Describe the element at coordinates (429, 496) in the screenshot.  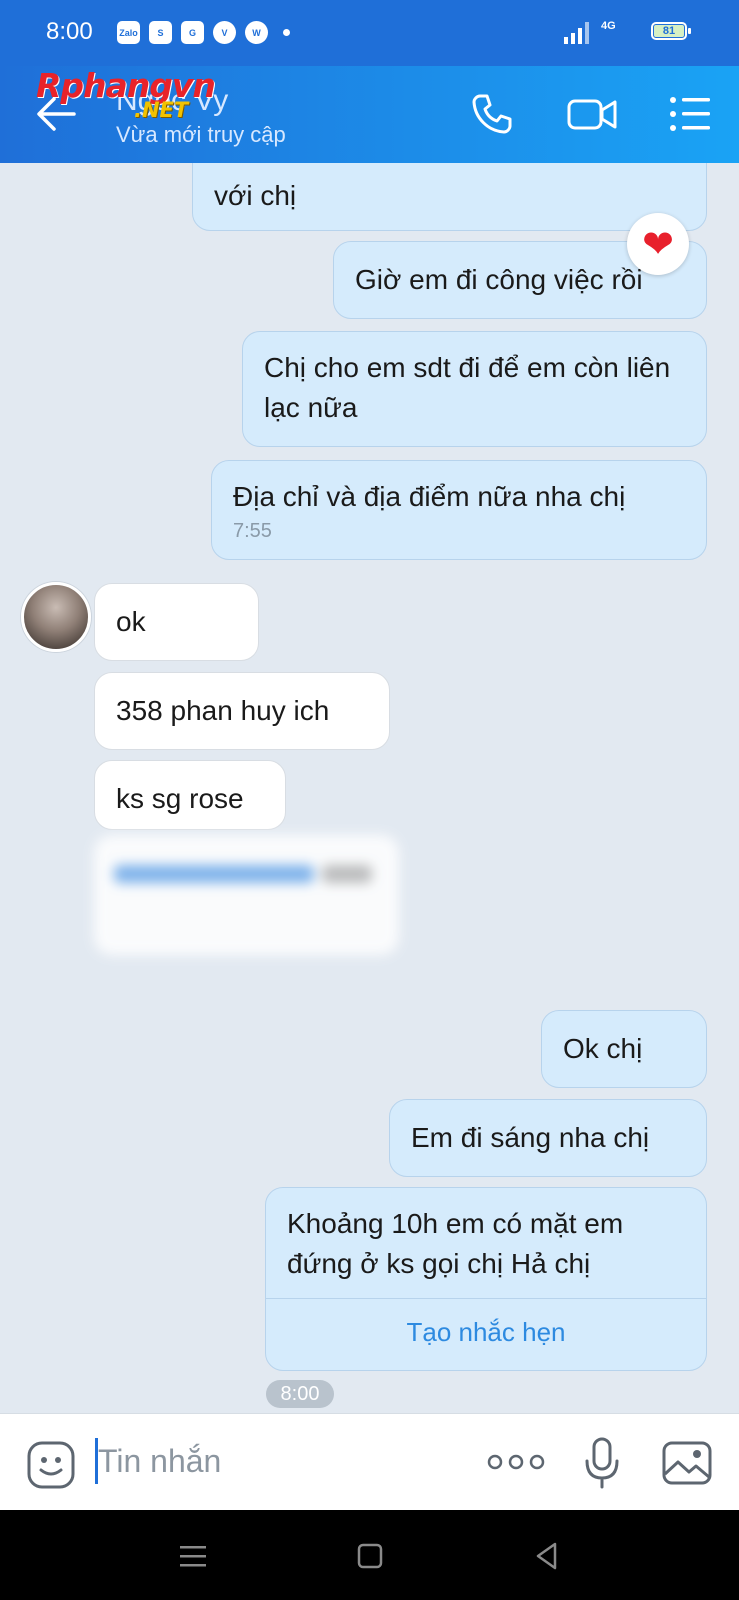
I see `message-text: Địa chỉ và địa điểm nữa nha chị` at that location.